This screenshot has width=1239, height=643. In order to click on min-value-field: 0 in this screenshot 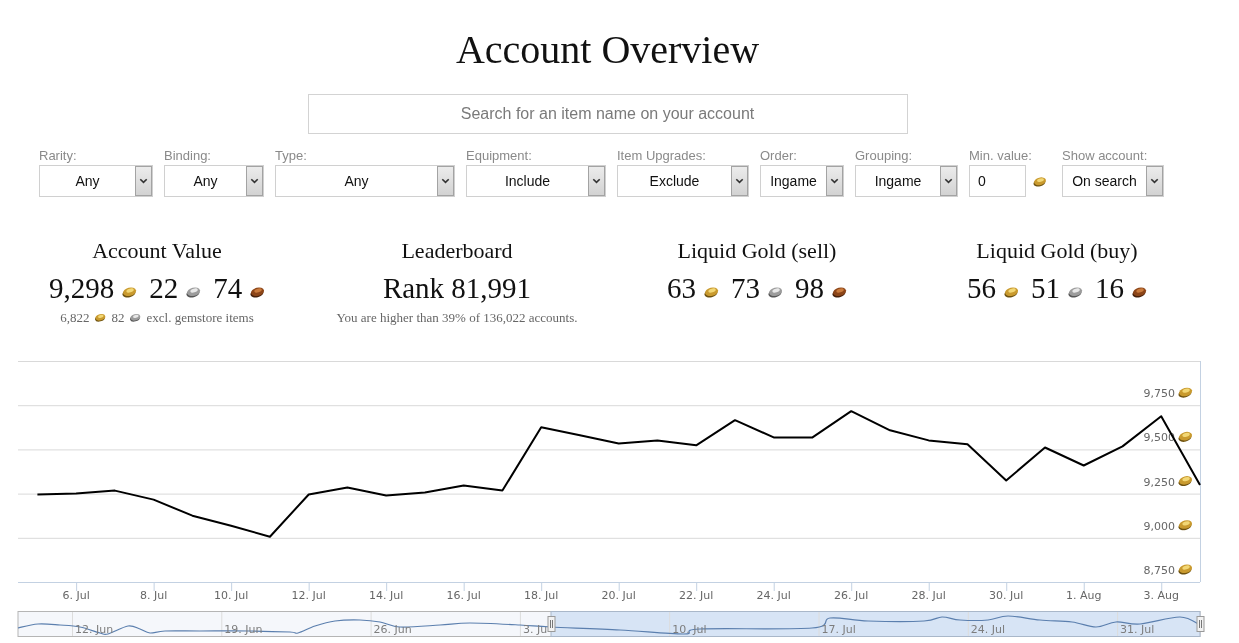, I will do `click(997, 181)`.